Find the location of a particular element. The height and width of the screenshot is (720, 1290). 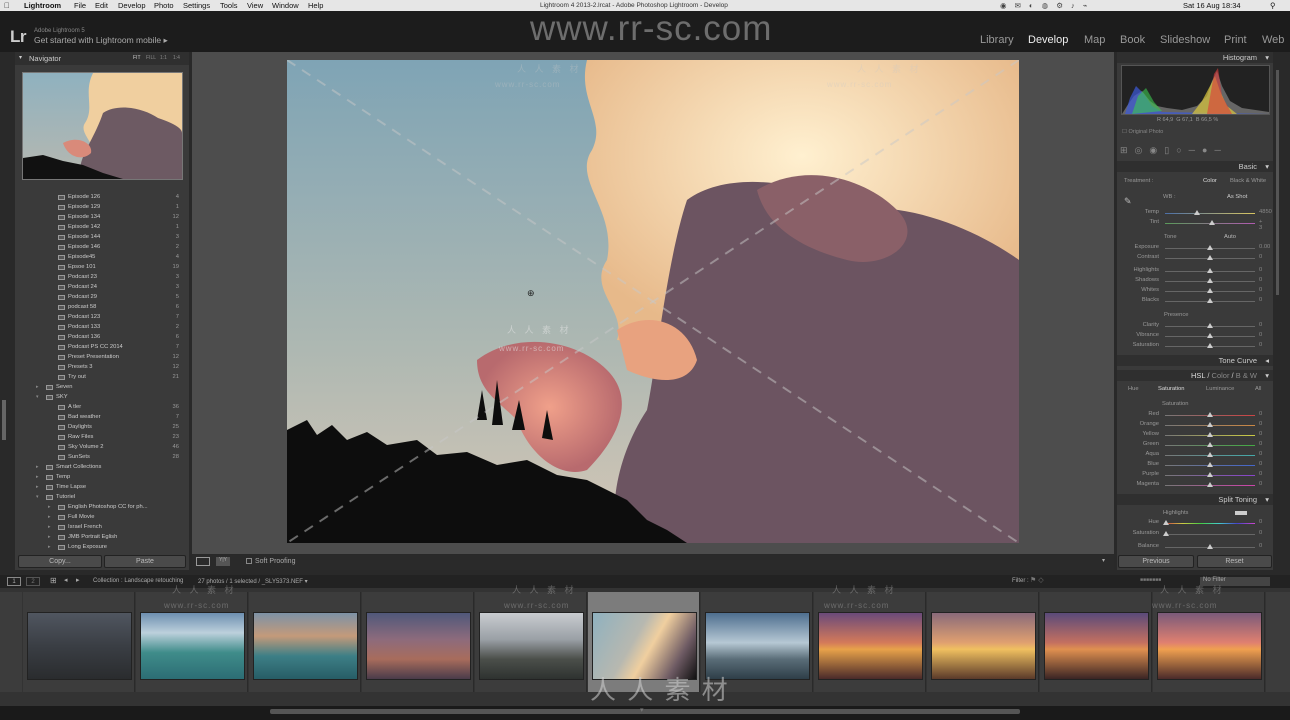

module-web: Web is located at coordinates (1273, 40).